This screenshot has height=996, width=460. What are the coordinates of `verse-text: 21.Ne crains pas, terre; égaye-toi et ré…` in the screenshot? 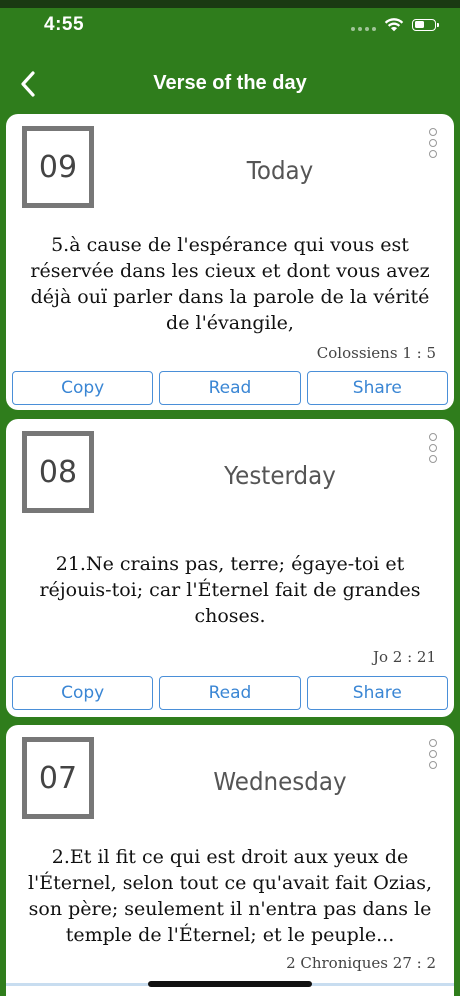 It's located at (230, 590).